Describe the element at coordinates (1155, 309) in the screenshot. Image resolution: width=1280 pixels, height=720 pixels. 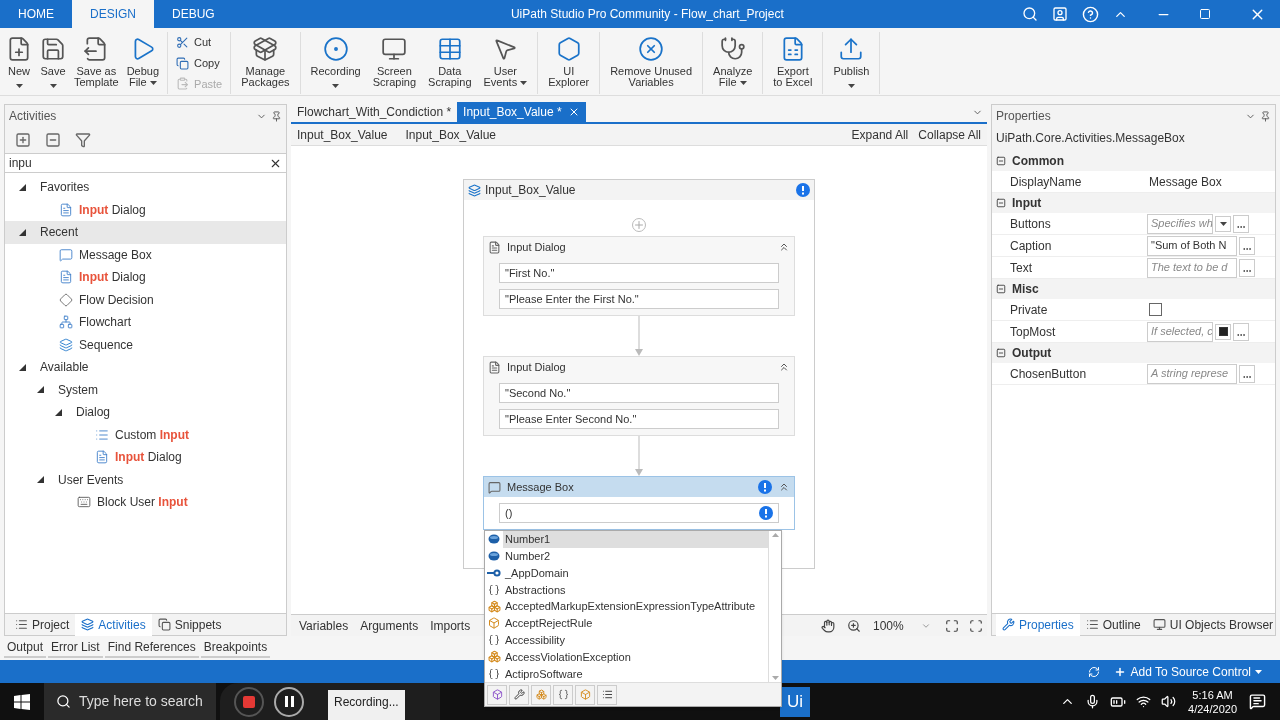
I see `checkbox` at that location.